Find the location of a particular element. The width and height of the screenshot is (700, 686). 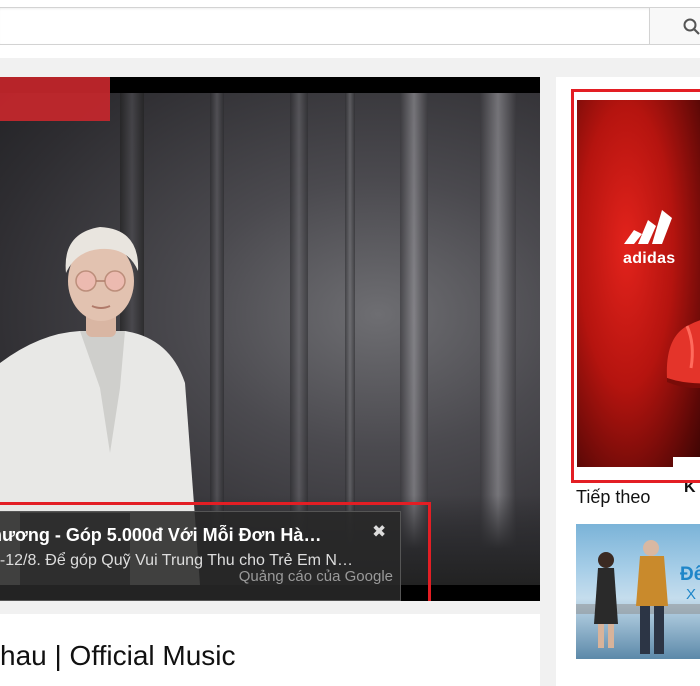

search-icon is located at coordinates (691, 26).